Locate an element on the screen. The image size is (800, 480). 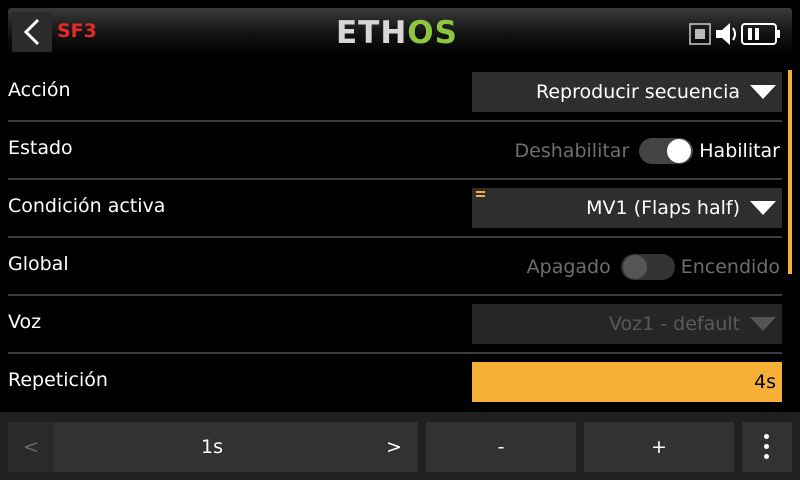
dropdown-value: Voz1 - default is located at coordinates (674, 324).